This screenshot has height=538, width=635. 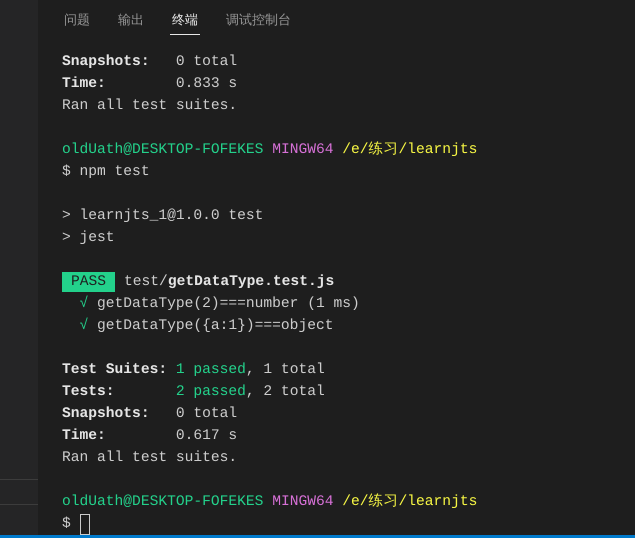 What do you see at coordinates (207, 84) in the screenshot?
I see `stat-value: 0.833 s` at bounding box center [207, 84].